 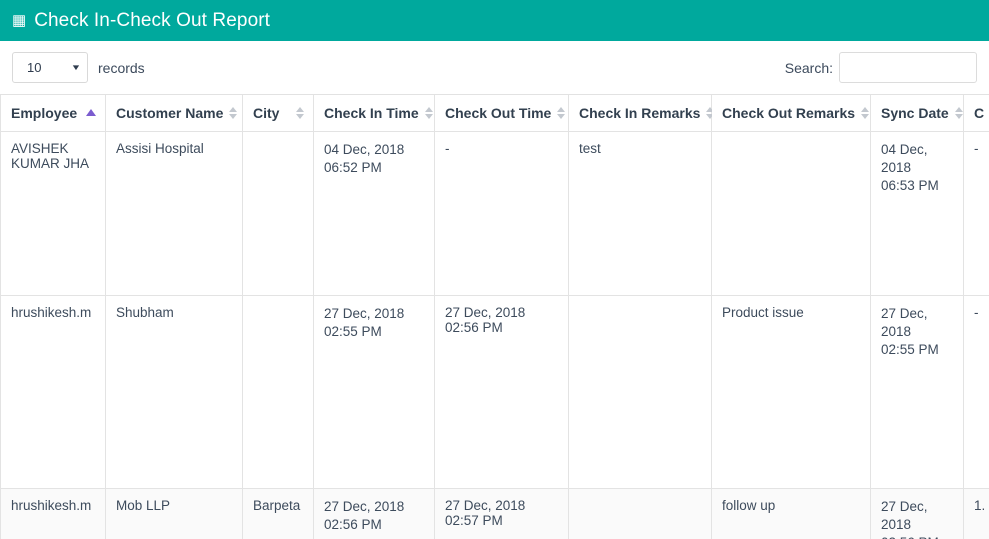 What do you see at coordinates (917, 536) in the screenshot?
I see `sync-clock: 02:56 PM` at bounding box center [917, 536].